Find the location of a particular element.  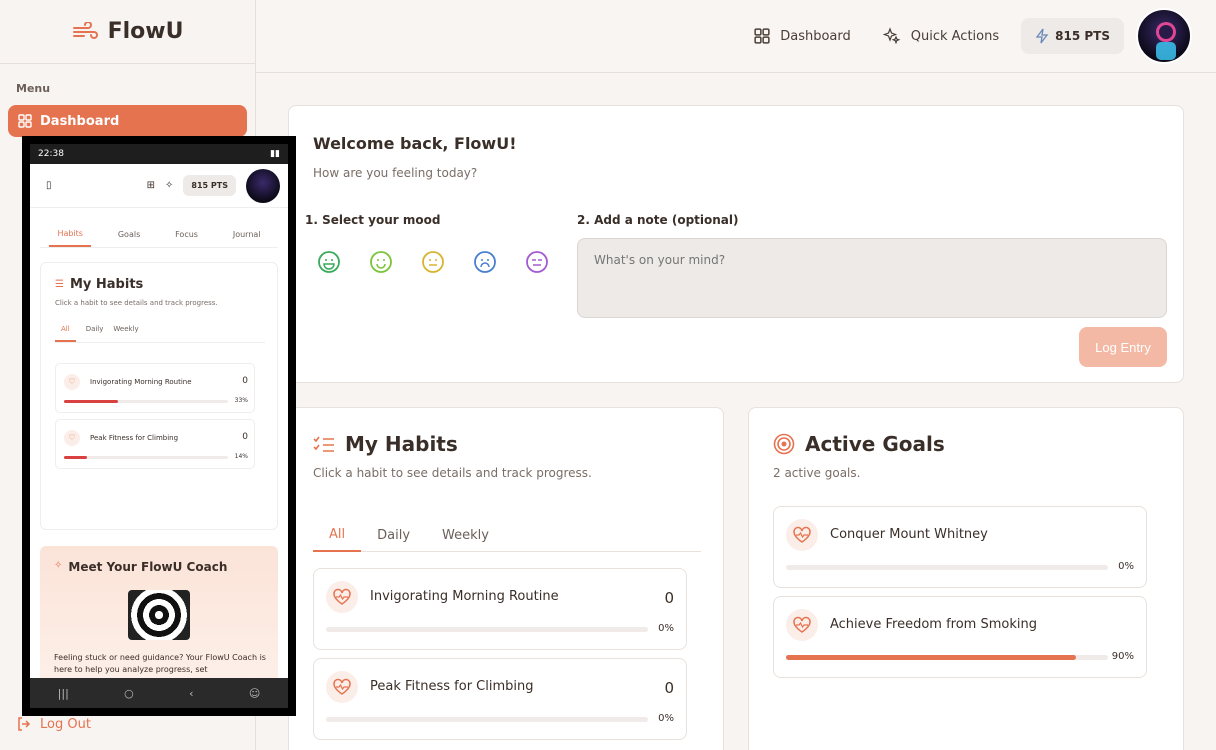

grid-icon is located at coordinates (762, 36).